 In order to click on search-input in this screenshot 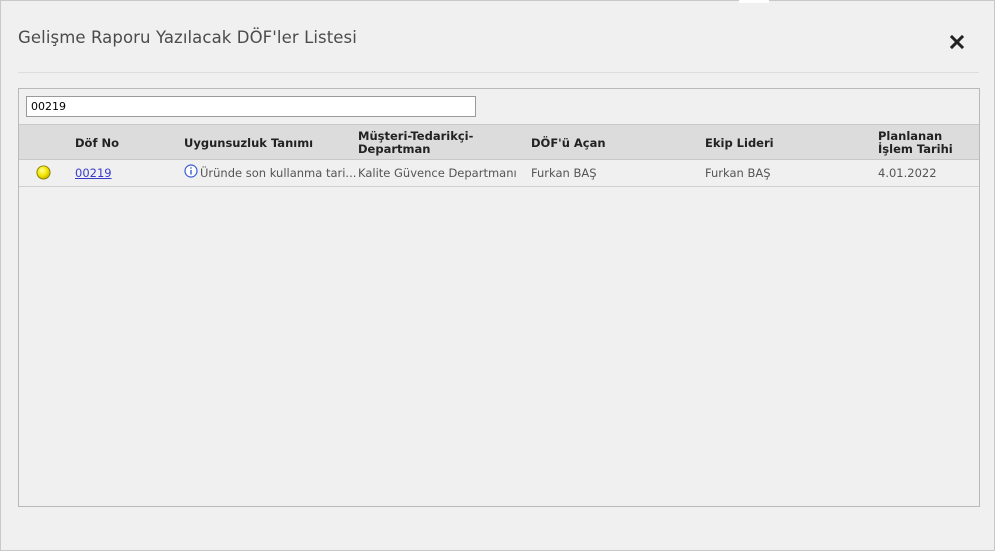, I will do `click(251, 106)`.